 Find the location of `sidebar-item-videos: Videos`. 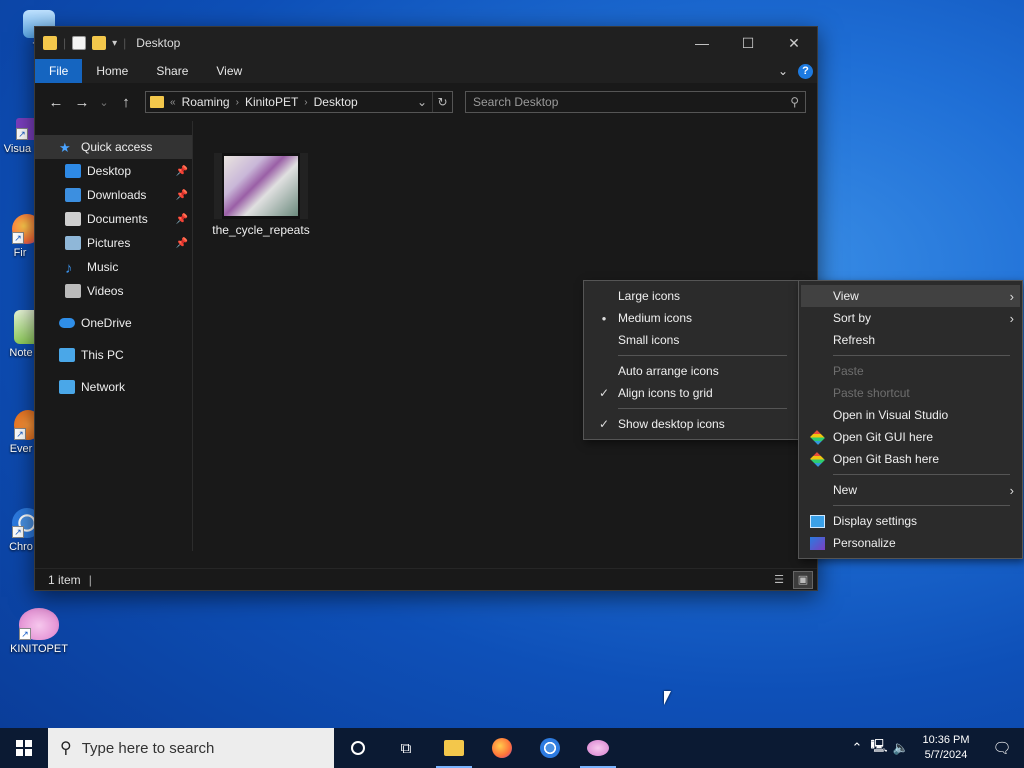

sidebar-item-videos: Videos is located at coordinates (113, 291).